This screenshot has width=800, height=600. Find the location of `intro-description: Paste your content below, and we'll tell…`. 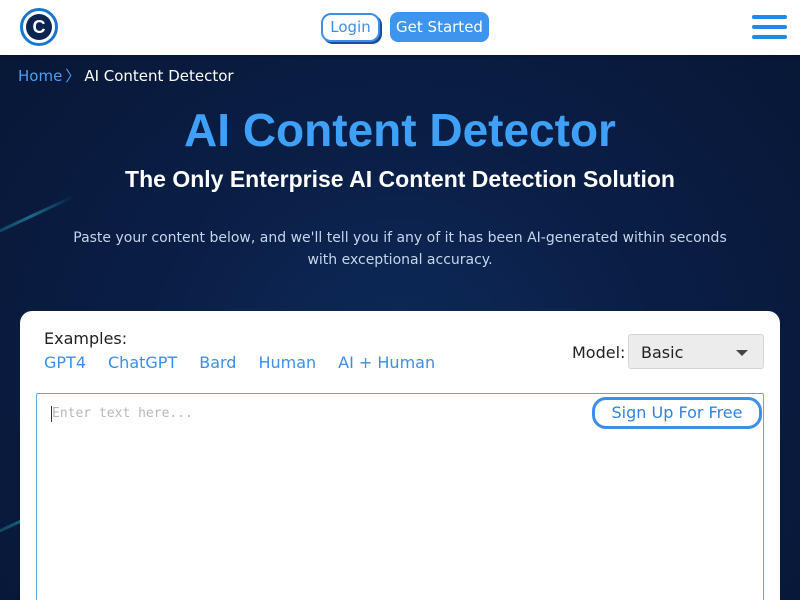

intro-description: Paste your content below, and we'll tell… is located at coordinates (400, 249).